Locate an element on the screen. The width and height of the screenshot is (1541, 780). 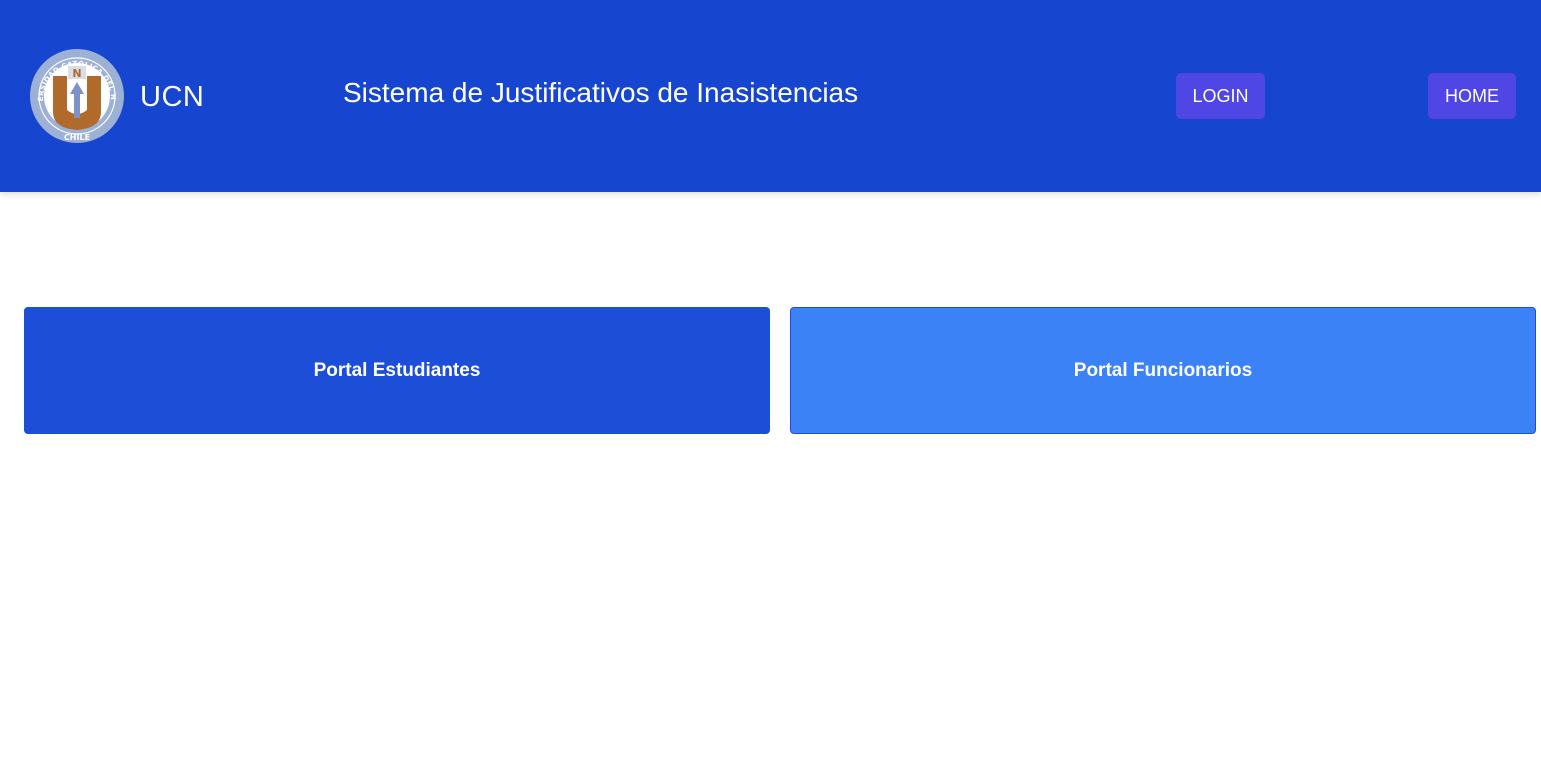
portal-funcionarios-label: Portal Funcionarios is located at coordinates (1163, 370).